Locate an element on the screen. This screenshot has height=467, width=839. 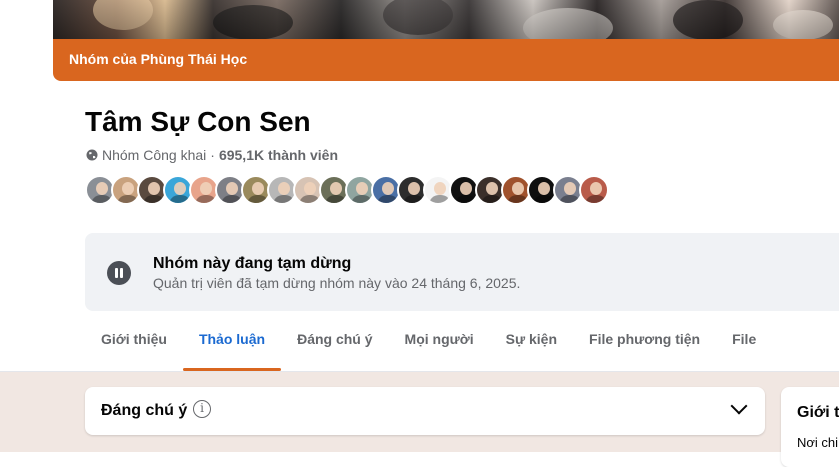
chevron-down-icon is located at coordinates (739, 406).